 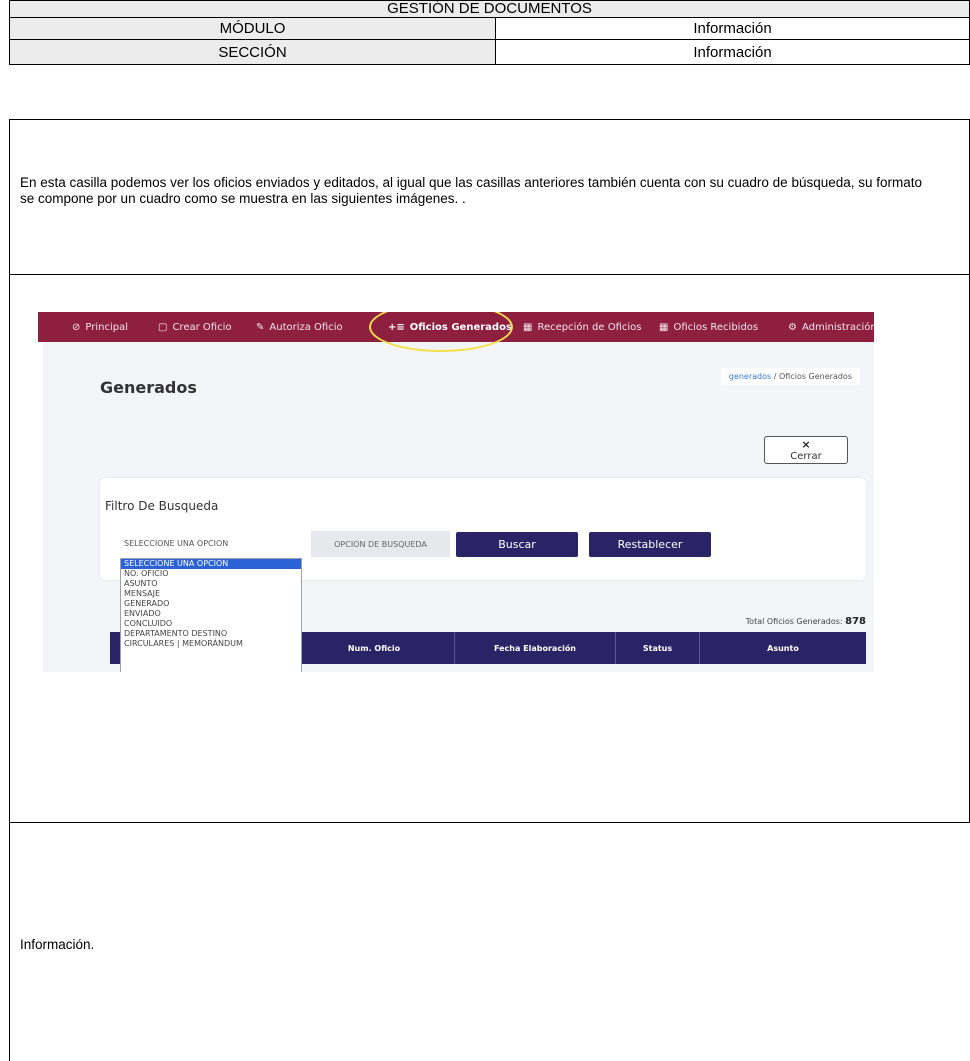 What do you see at coordinates (837, 327) in the screenshot?
I see `nav-label: Administración` at bounding box center [837, 327].